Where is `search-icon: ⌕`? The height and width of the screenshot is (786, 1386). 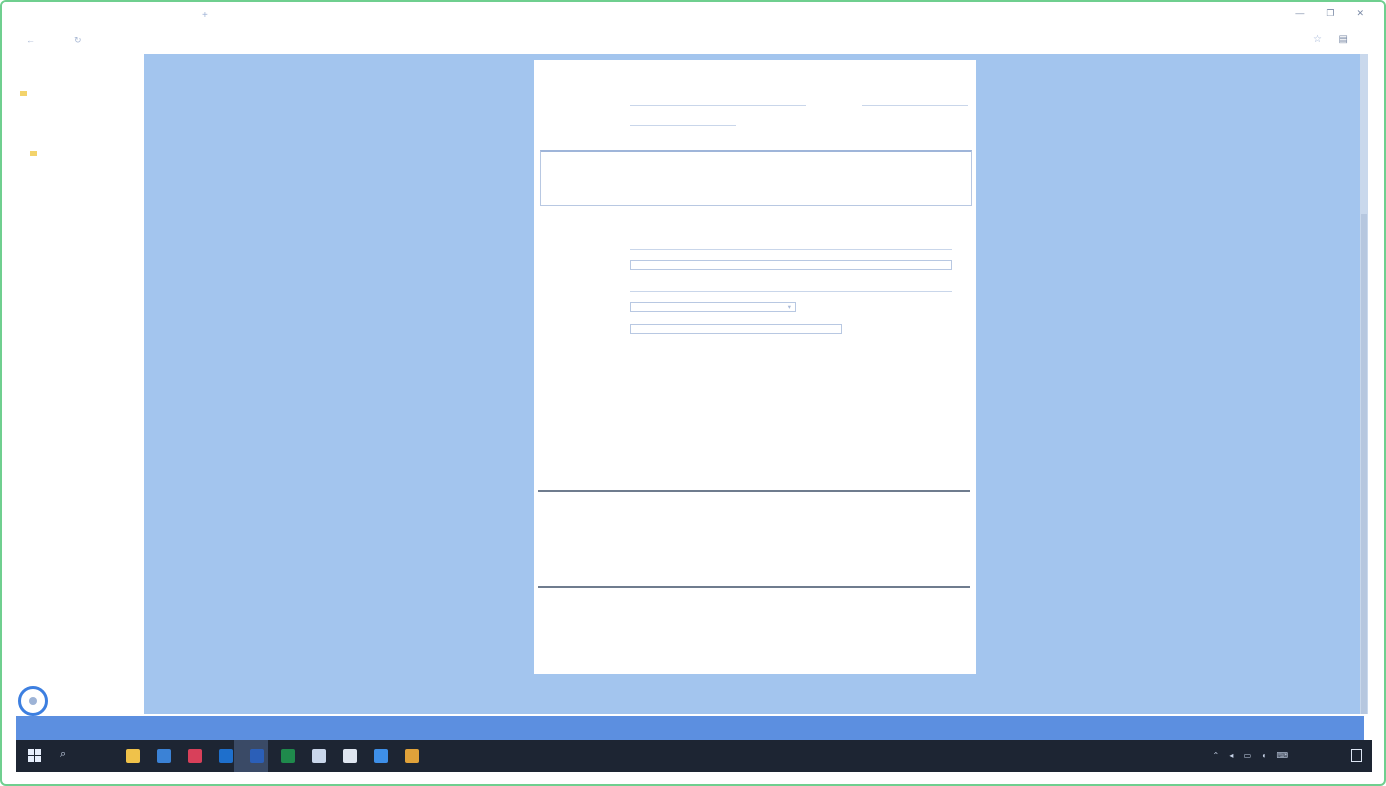
search-icon: ⌕ is located at coordinates (63, 754).